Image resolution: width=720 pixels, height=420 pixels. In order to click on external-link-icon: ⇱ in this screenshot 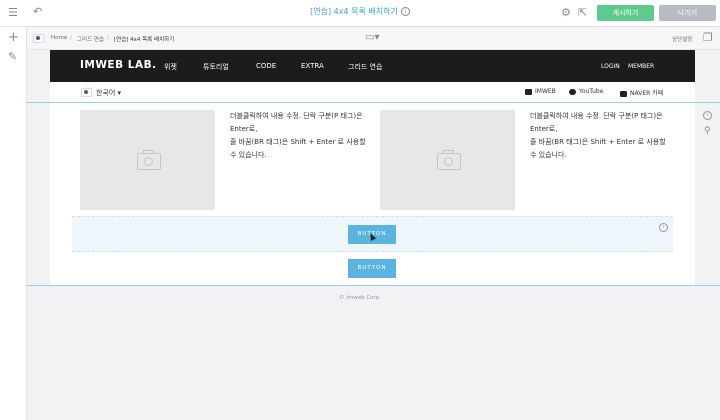, I will do `click(582, 13)`.